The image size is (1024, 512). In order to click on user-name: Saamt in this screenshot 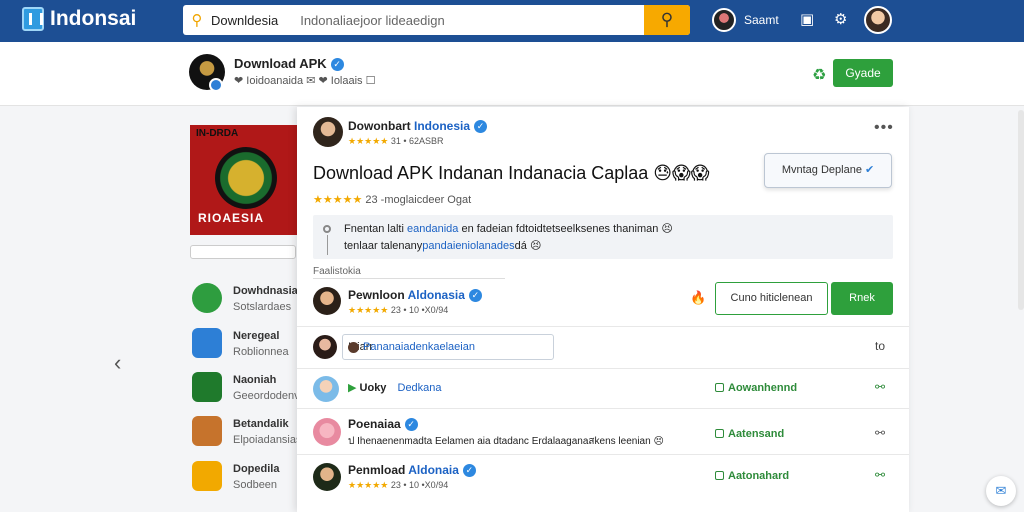, I will do `click(761, 20)`.